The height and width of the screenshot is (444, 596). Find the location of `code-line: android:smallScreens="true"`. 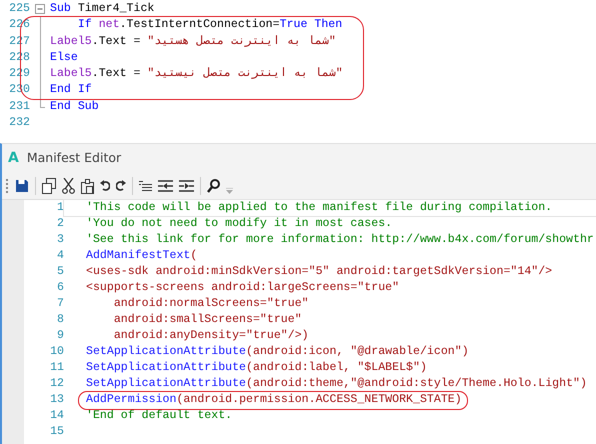

code-line: android:smallScreens="true" is located at coordinates (207, 319).